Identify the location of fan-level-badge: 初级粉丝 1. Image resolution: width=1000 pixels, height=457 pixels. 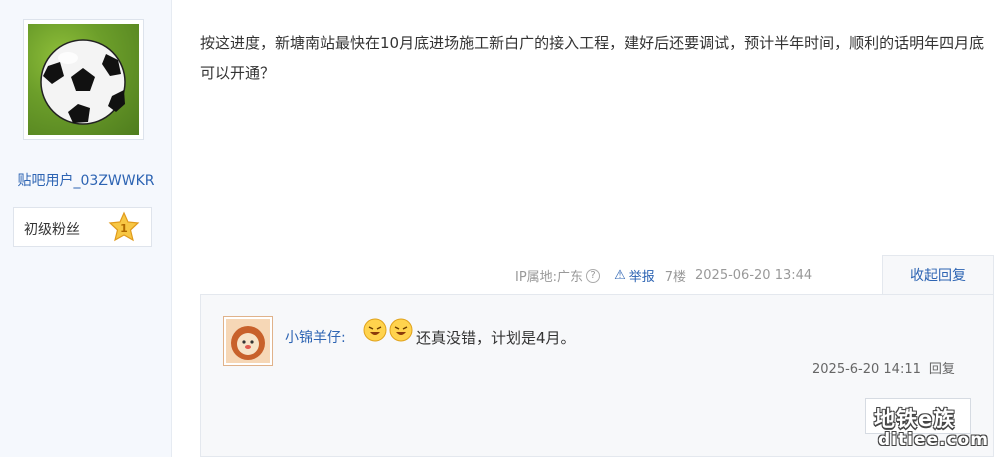
(82, 227).